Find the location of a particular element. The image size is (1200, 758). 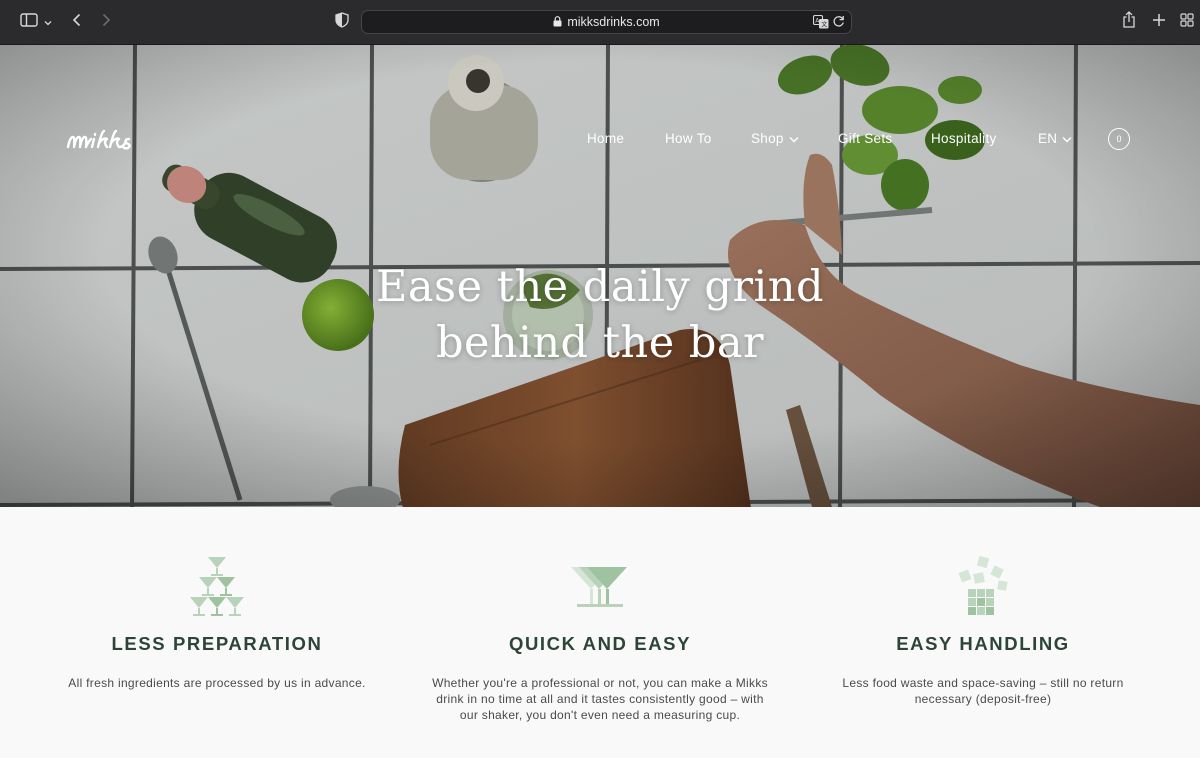

address-bar: mikksdrinks.com A文 is located at coordinates (606, 22).